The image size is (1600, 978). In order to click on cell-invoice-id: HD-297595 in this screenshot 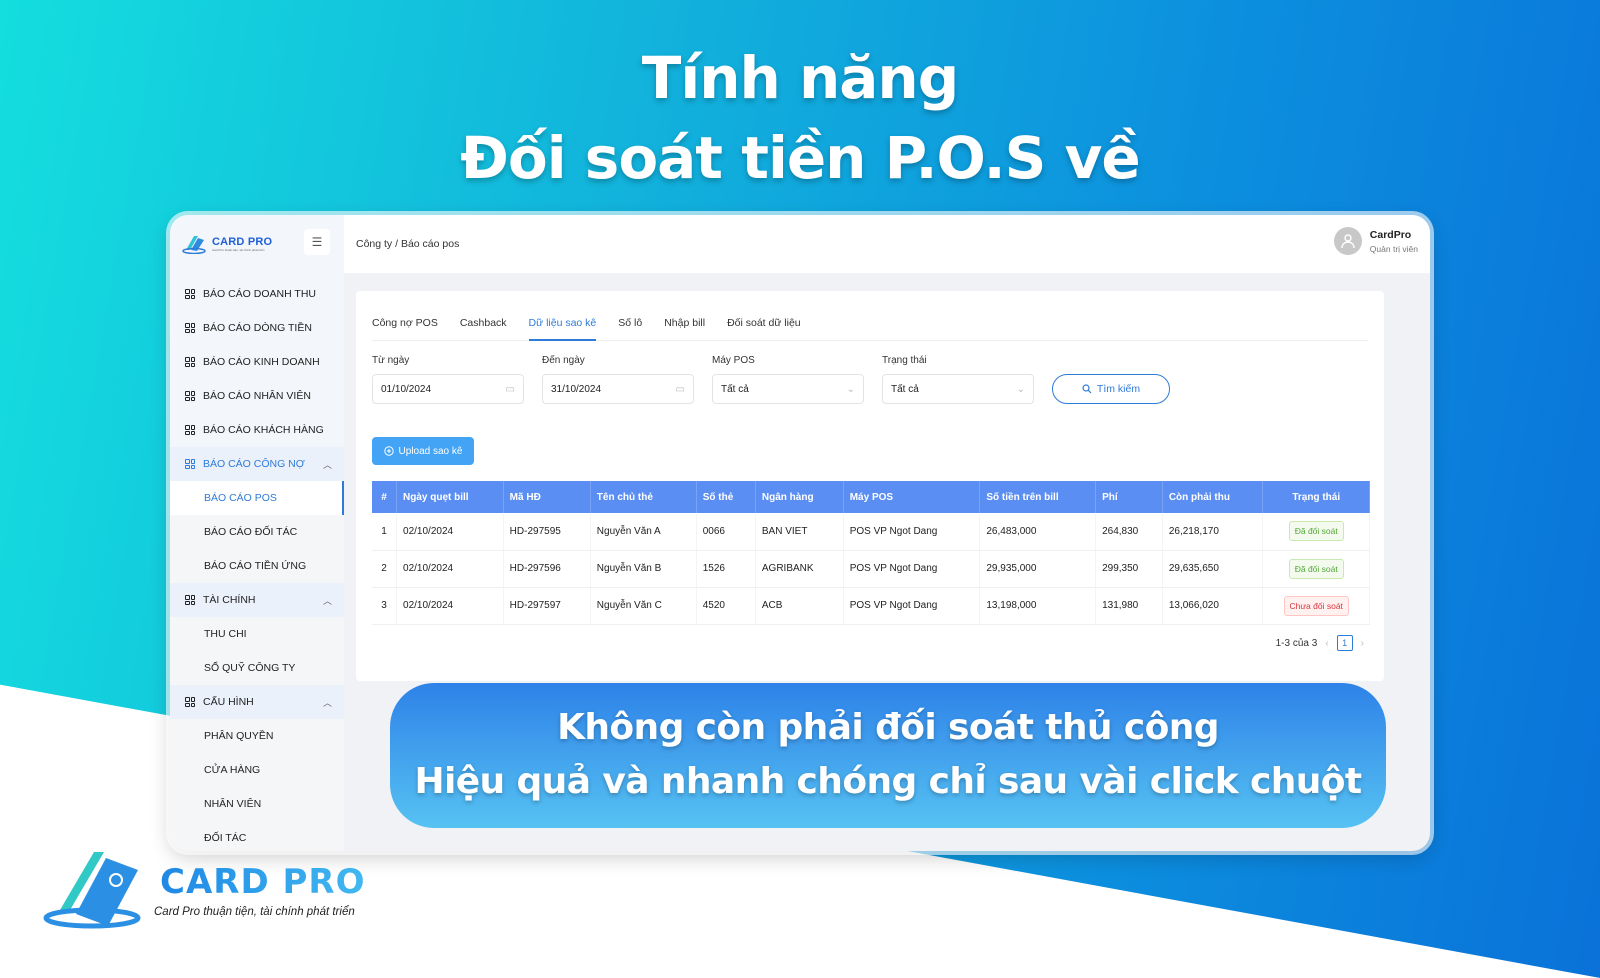, I will do `click(547, 532)`.